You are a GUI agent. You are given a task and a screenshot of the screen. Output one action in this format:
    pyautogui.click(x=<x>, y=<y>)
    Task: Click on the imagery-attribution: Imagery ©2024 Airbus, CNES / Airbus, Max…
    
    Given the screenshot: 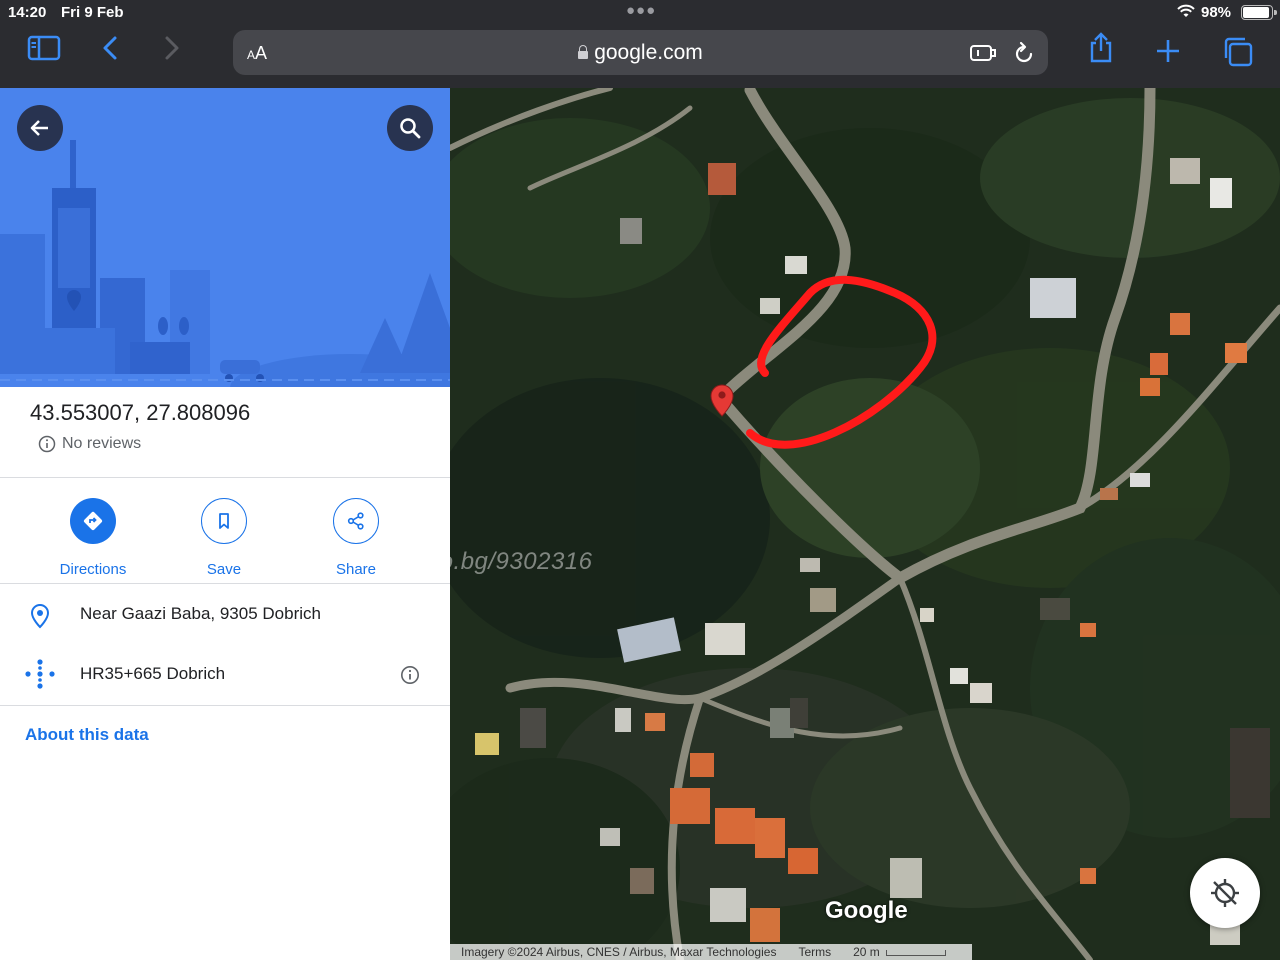 What is the action you would take?
    pyautogui.click(x=619, y=952)
    